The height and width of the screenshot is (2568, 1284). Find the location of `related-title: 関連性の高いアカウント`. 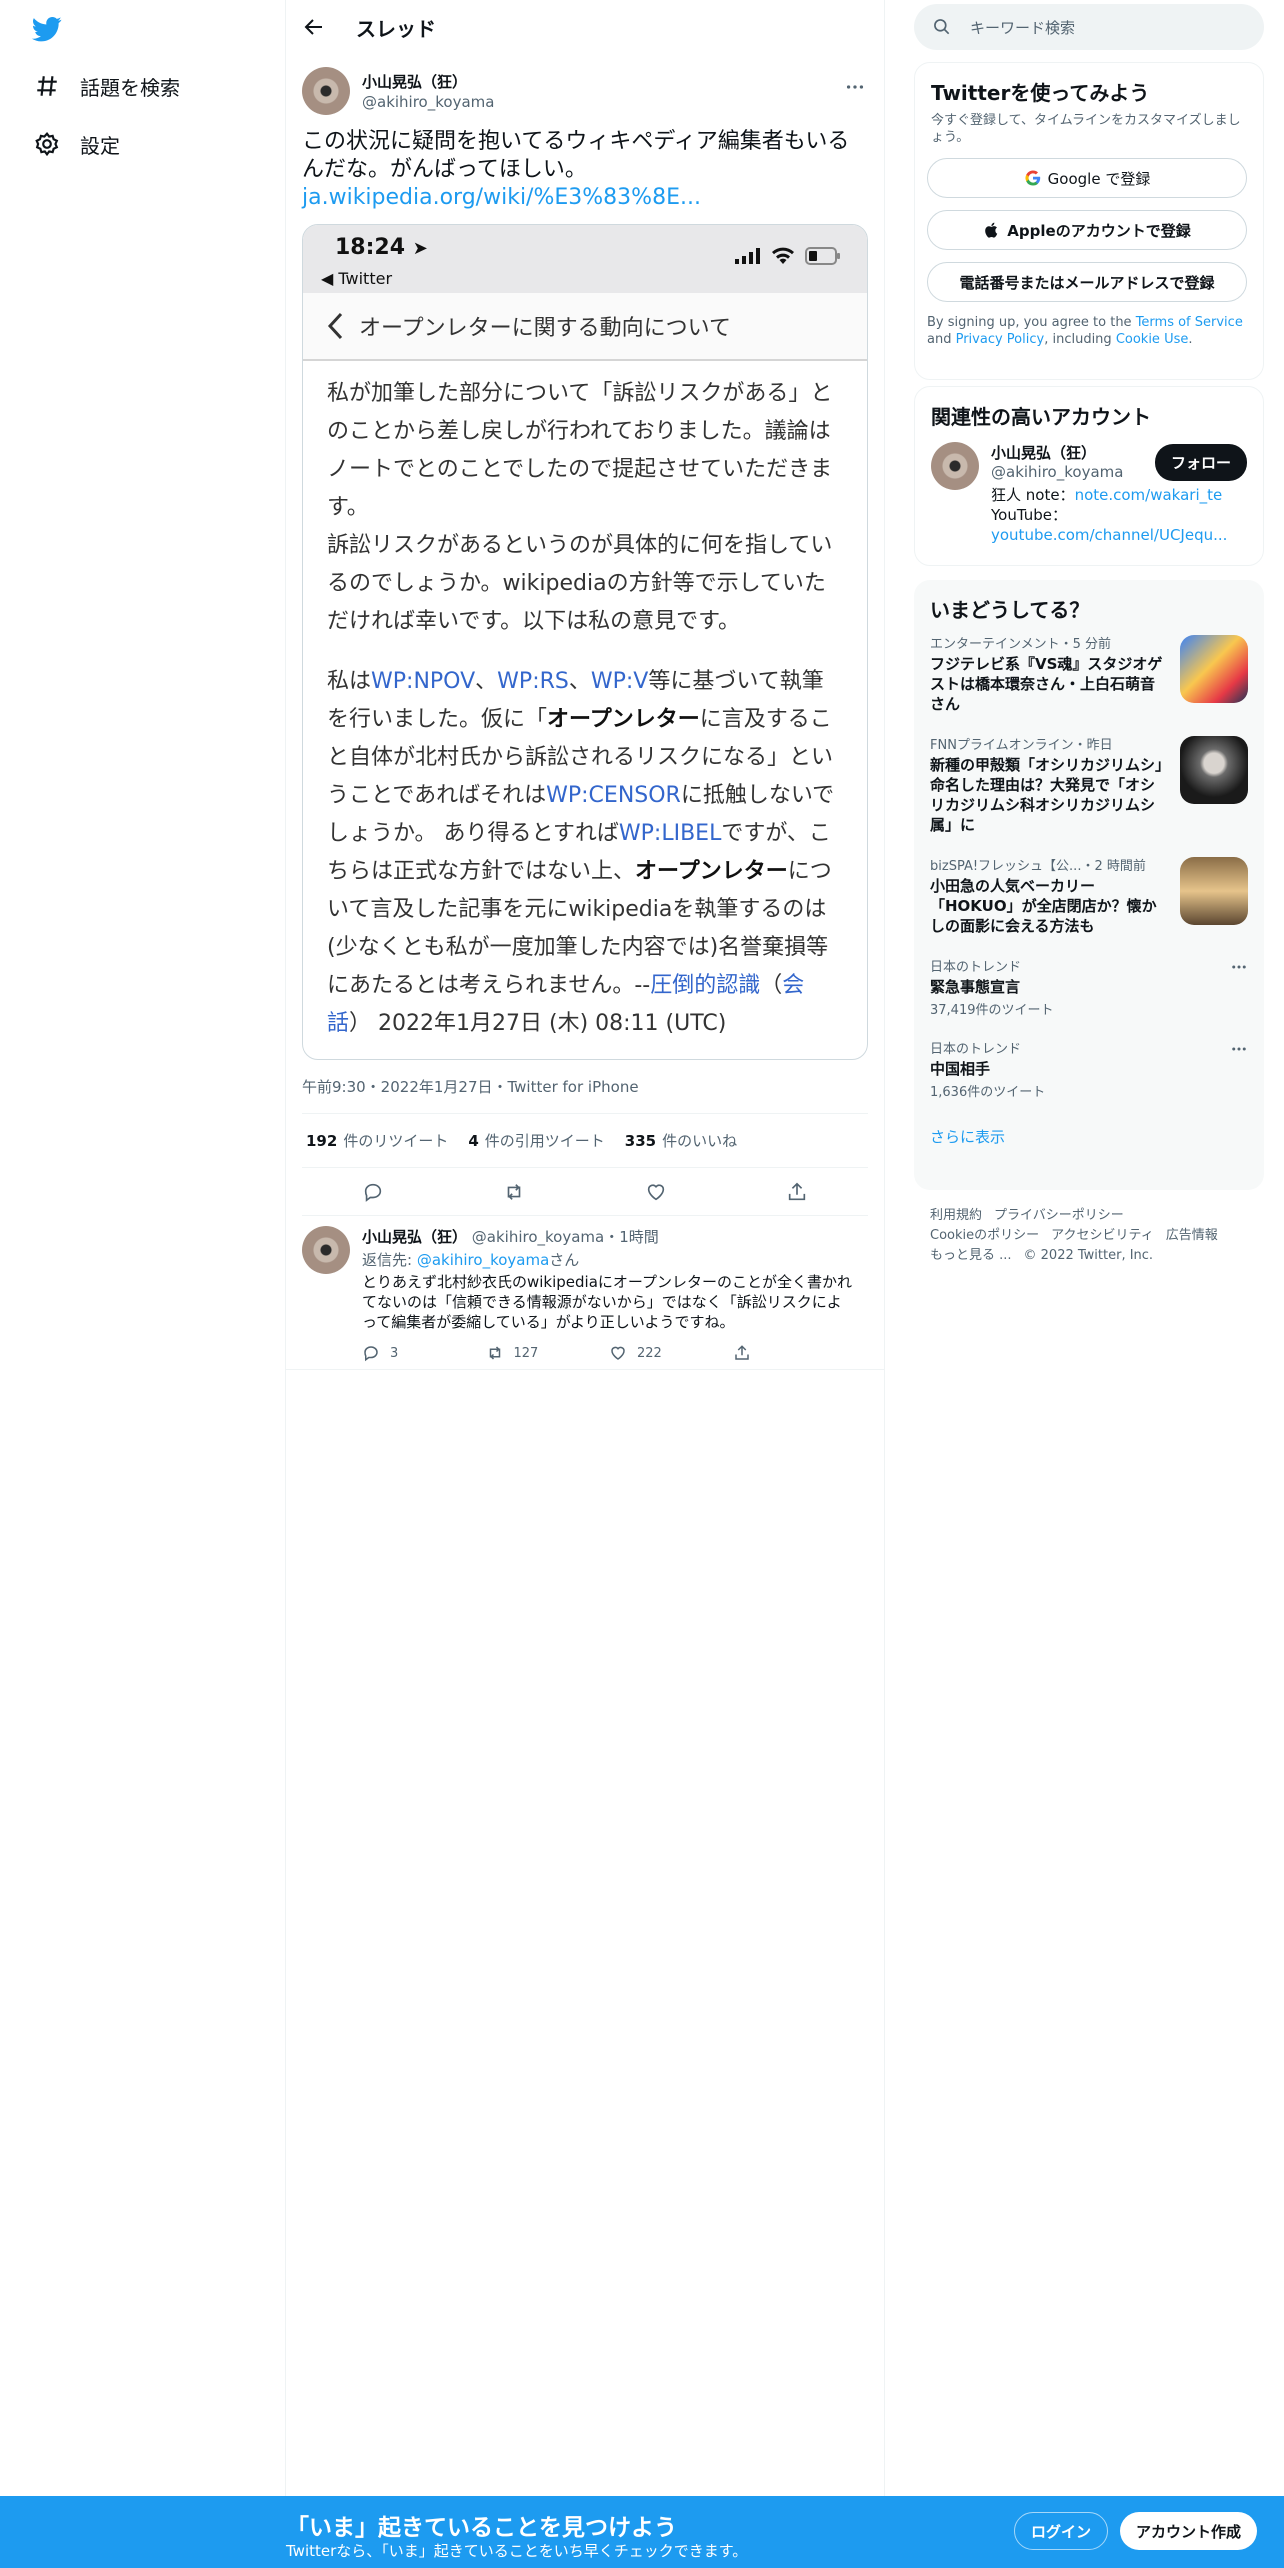

related-title: 関連性の高いアカウント is located at coordinates (1041, 417).